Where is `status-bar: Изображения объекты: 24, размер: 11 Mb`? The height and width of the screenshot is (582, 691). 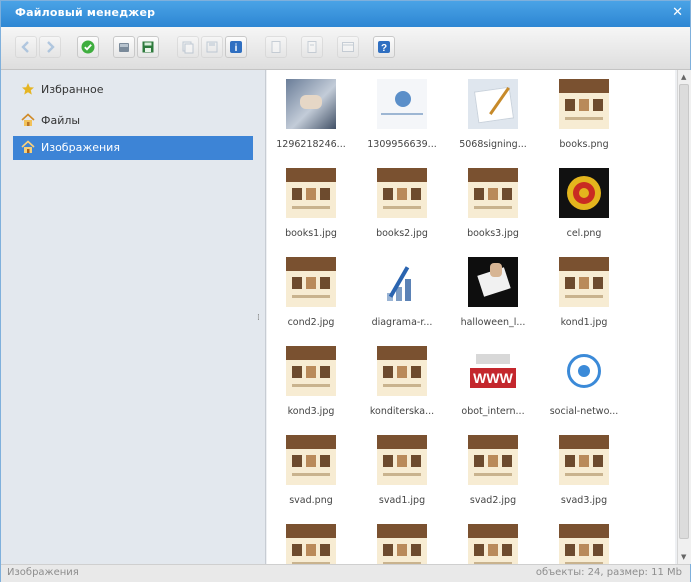
status-bar: Изображения объекты: 24, размер: 11 Mb is located at coordinates (345, 573).